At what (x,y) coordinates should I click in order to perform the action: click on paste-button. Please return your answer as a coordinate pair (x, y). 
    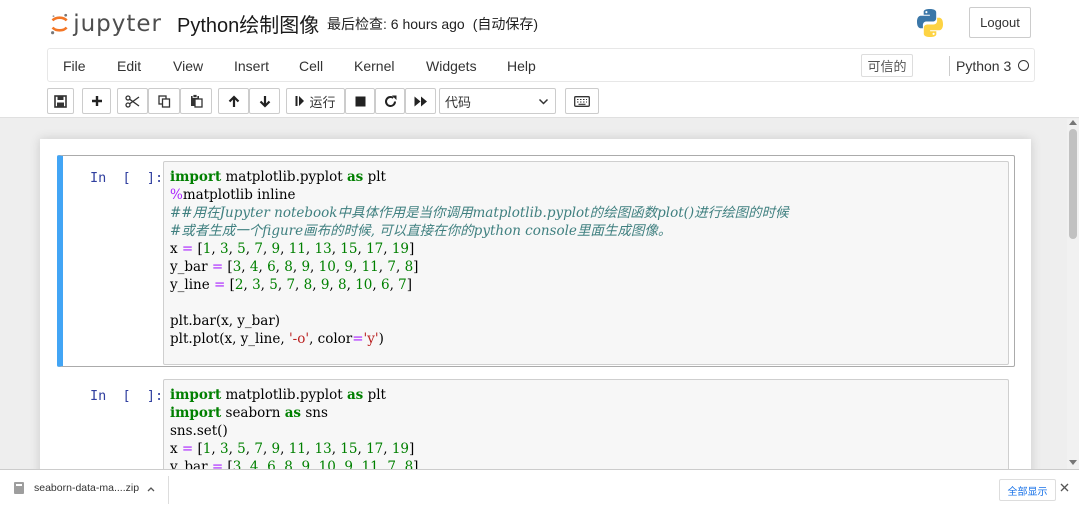
    Looking at the image, I should click on (196, 101).